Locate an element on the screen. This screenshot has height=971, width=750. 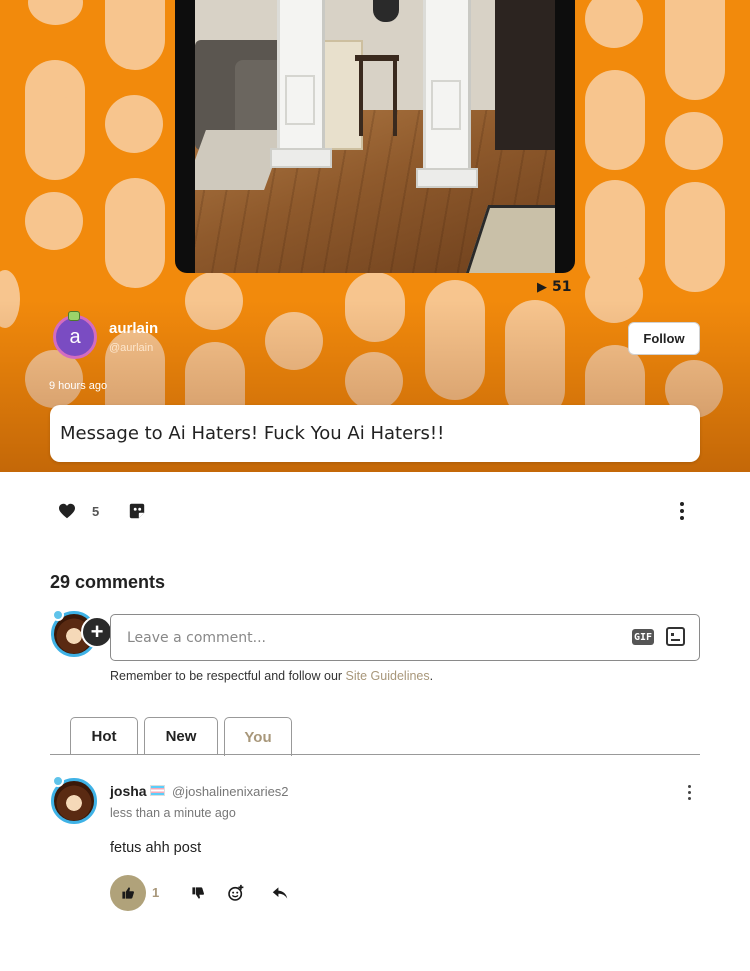
heart-icon is located at coordinates (67, 511).